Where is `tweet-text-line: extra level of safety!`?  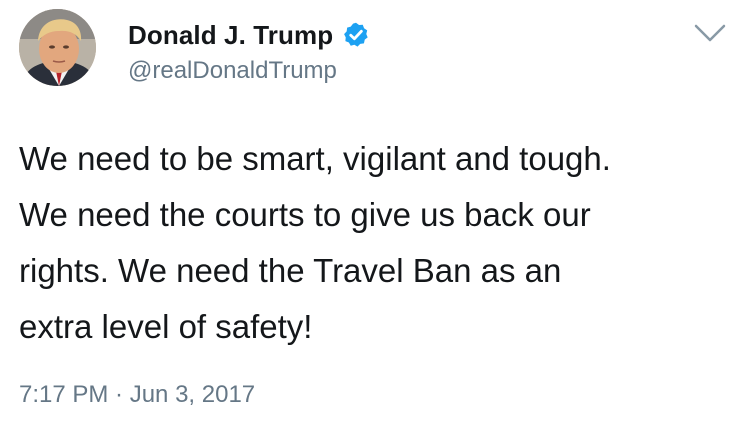
tweet-text-line: extra level of safety! is located at coordinates (166, 326).